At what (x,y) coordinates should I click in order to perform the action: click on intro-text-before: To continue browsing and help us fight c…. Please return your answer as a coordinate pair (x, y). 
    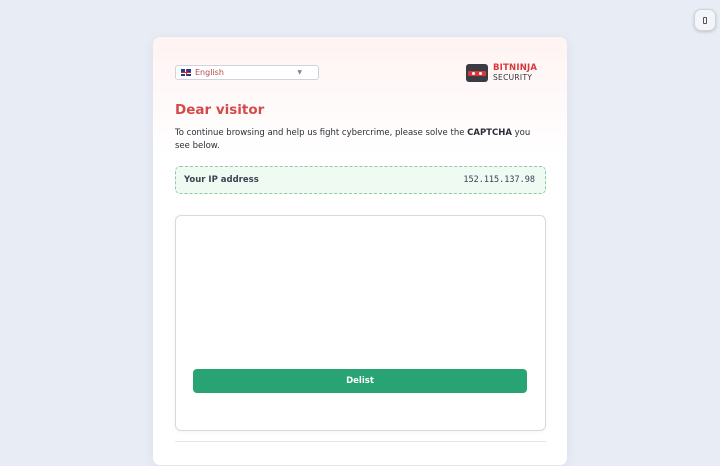
    Looking at the image, I should click on (321, 133).